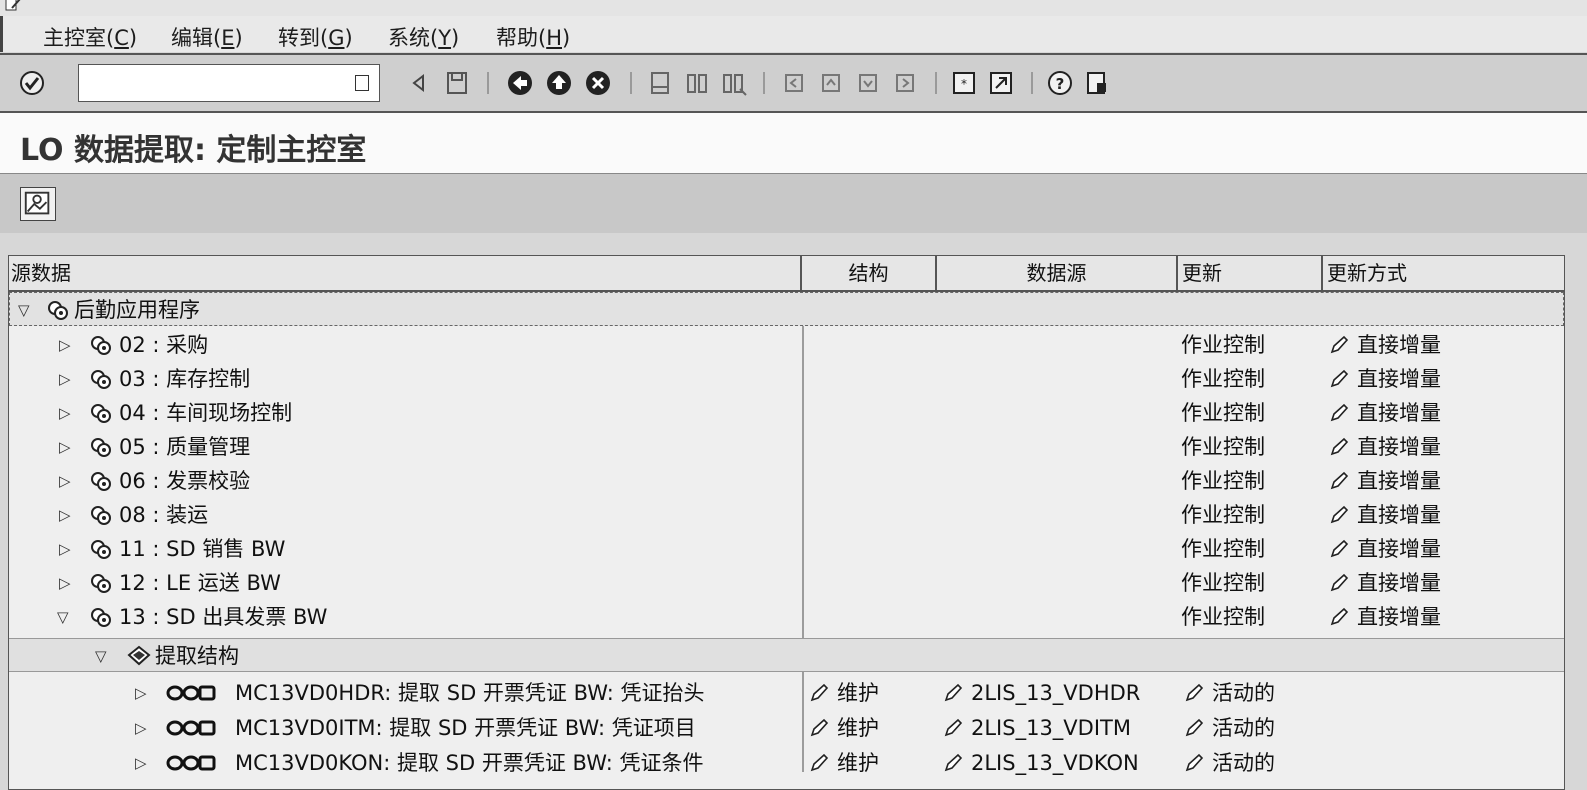  I want to click on tree-row-app: ▷ 04 : 车间现场控制 作业控制 直接增量, so click(786, 413).